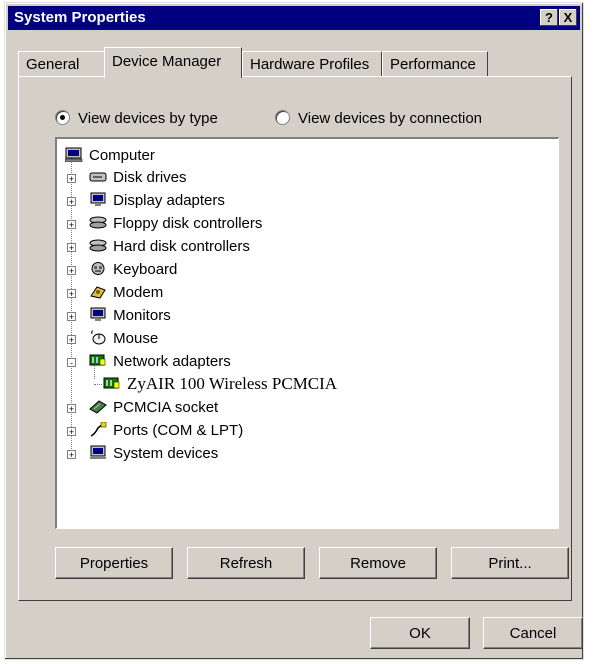 The image size is (600, 664). Describe the element at coordinates (145, 269) in the screenshot. I see `tree-label: Keyboard` at that location.